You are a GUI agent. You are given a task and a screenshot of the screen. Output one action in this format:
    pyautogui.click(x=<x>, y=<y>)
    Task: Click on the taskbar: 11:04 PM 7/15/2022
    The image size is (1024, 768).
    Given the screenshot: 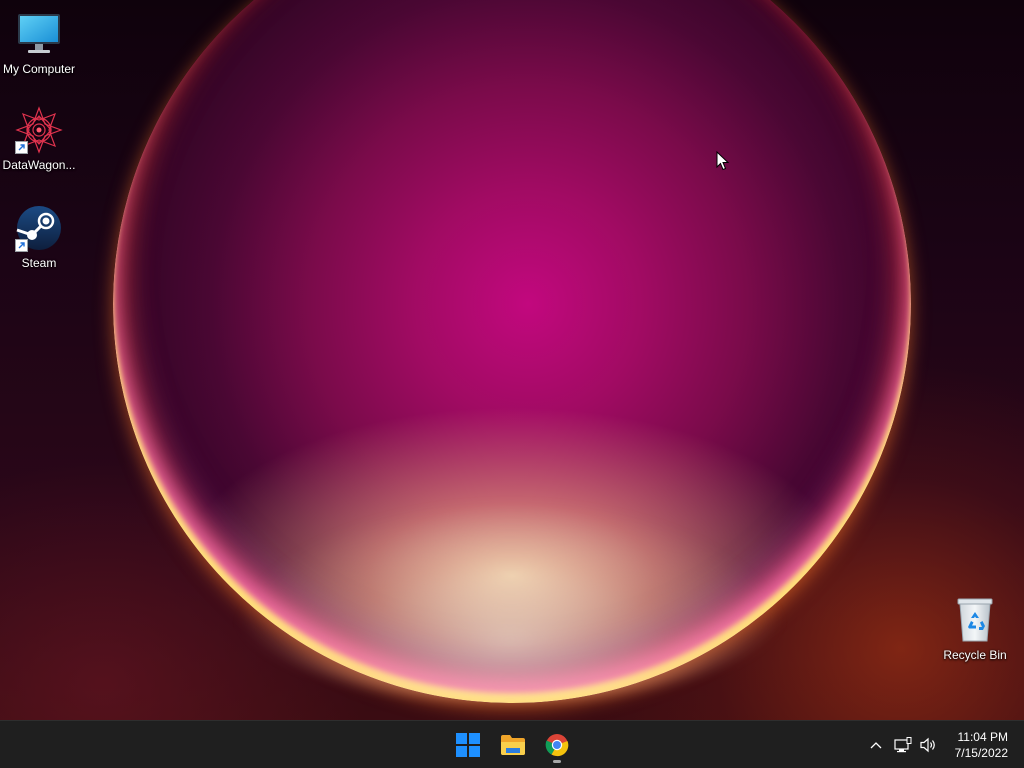 What is the action you would take?
    pyautogui.click(x=512, y=744)
    